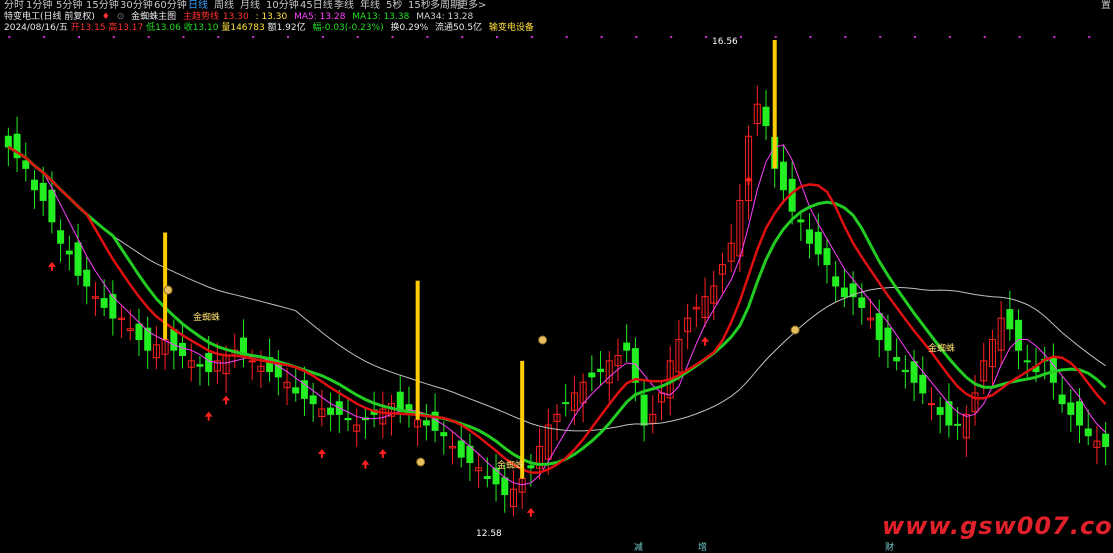  I want to click on signal-bar, so click(774, 104).